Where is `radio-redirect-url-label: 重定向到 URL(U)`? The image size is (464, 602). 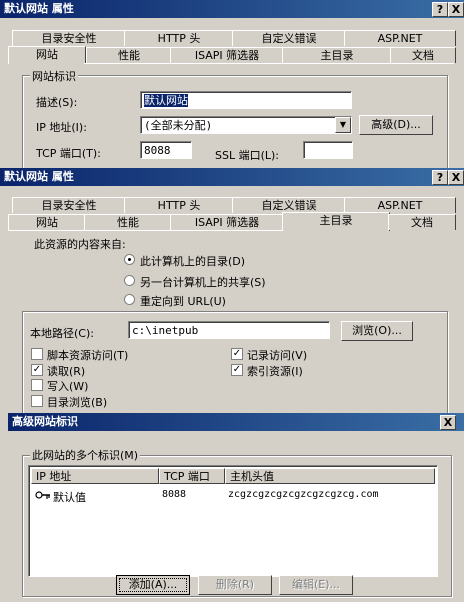
radio-redirect-url-label: 重定向到 URL(U) is located at coordinates (183, 301).